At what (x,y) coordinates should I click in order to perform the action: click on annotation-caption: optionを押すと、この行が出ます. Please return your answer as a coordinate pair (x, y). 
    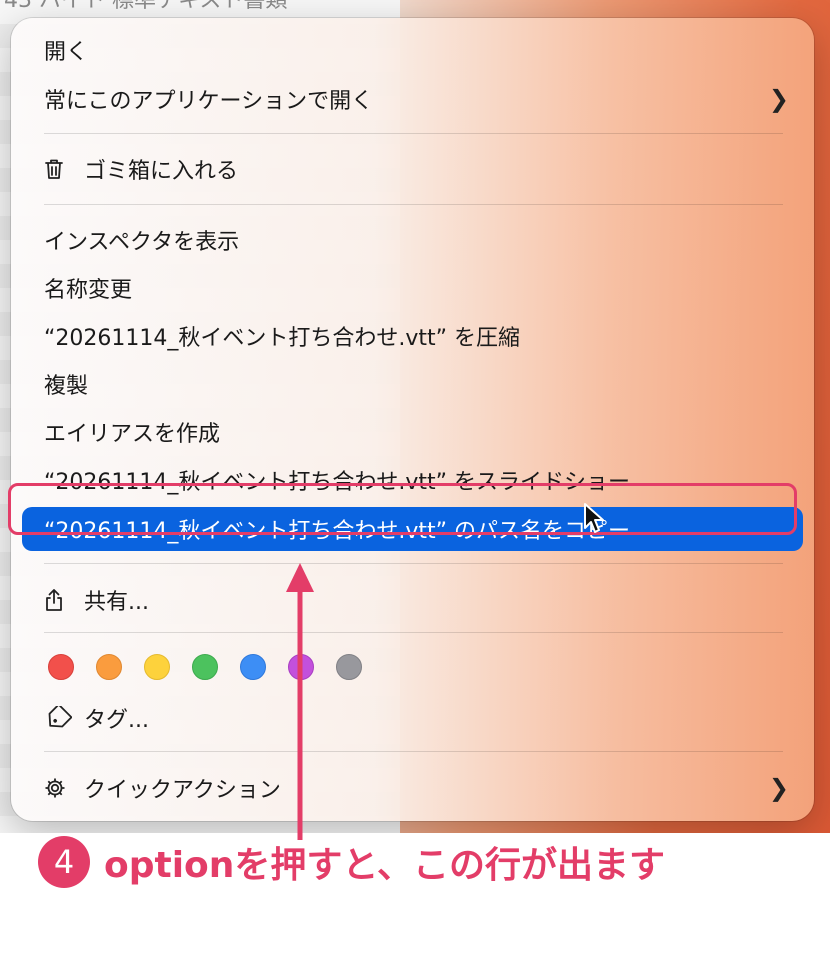
    Looking at the image, I should click on (384, 865).